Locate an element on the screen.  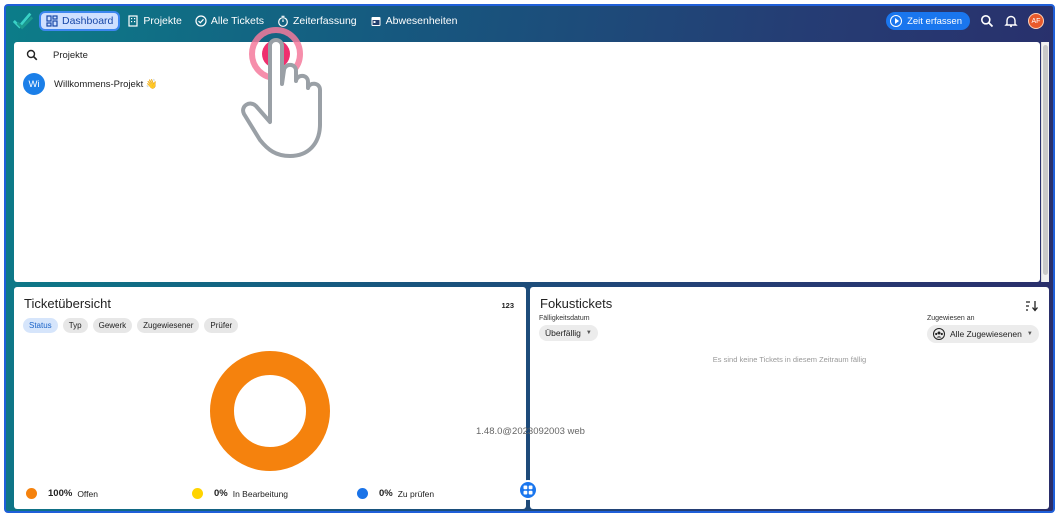
project-name: Willkommens-Projekt 👋 is located at coordinates (106, 84).